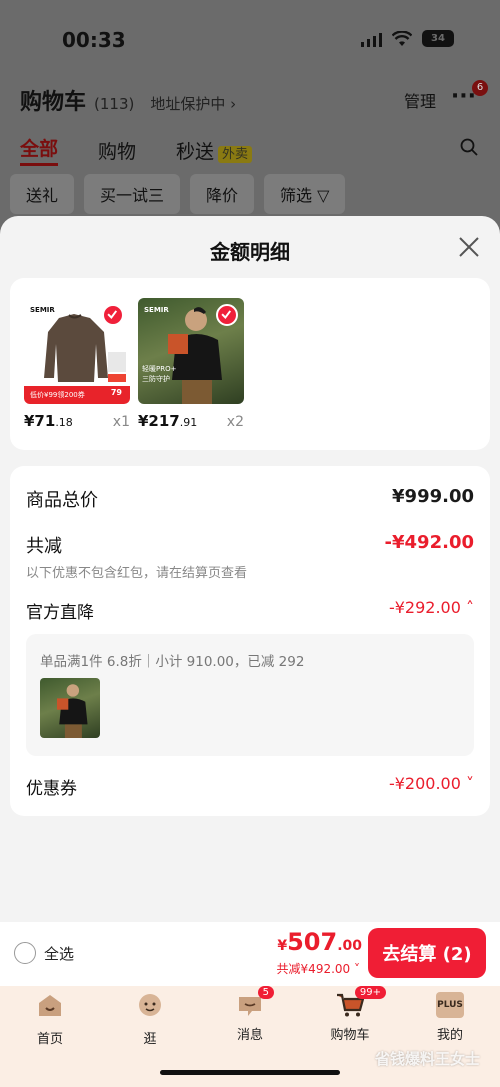 The height and width of the screenshot is (1087, 500). Describe the element at coordinates (282, 946) in the screenshot. I see `currency-symbol: ¥` at that location.